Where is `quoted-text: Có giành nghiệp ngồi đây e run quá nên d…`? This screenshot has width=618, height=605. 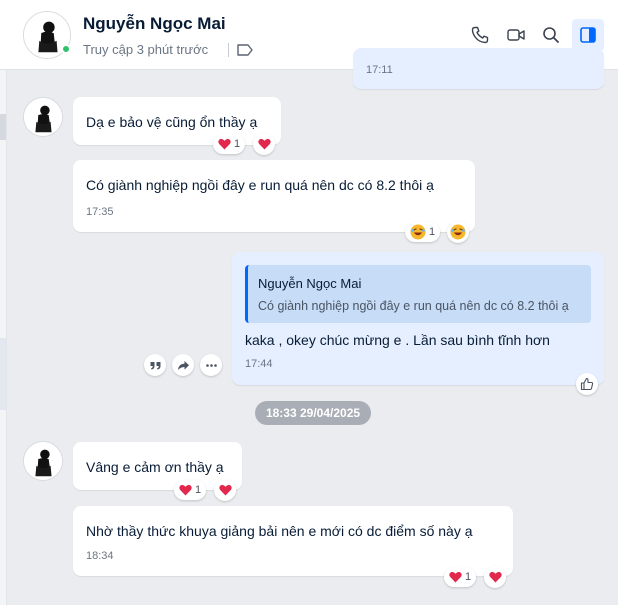
quoted-text: Có giành nghiệp ngồi đây e run quá nên d… is located at coordinates (413, 306).